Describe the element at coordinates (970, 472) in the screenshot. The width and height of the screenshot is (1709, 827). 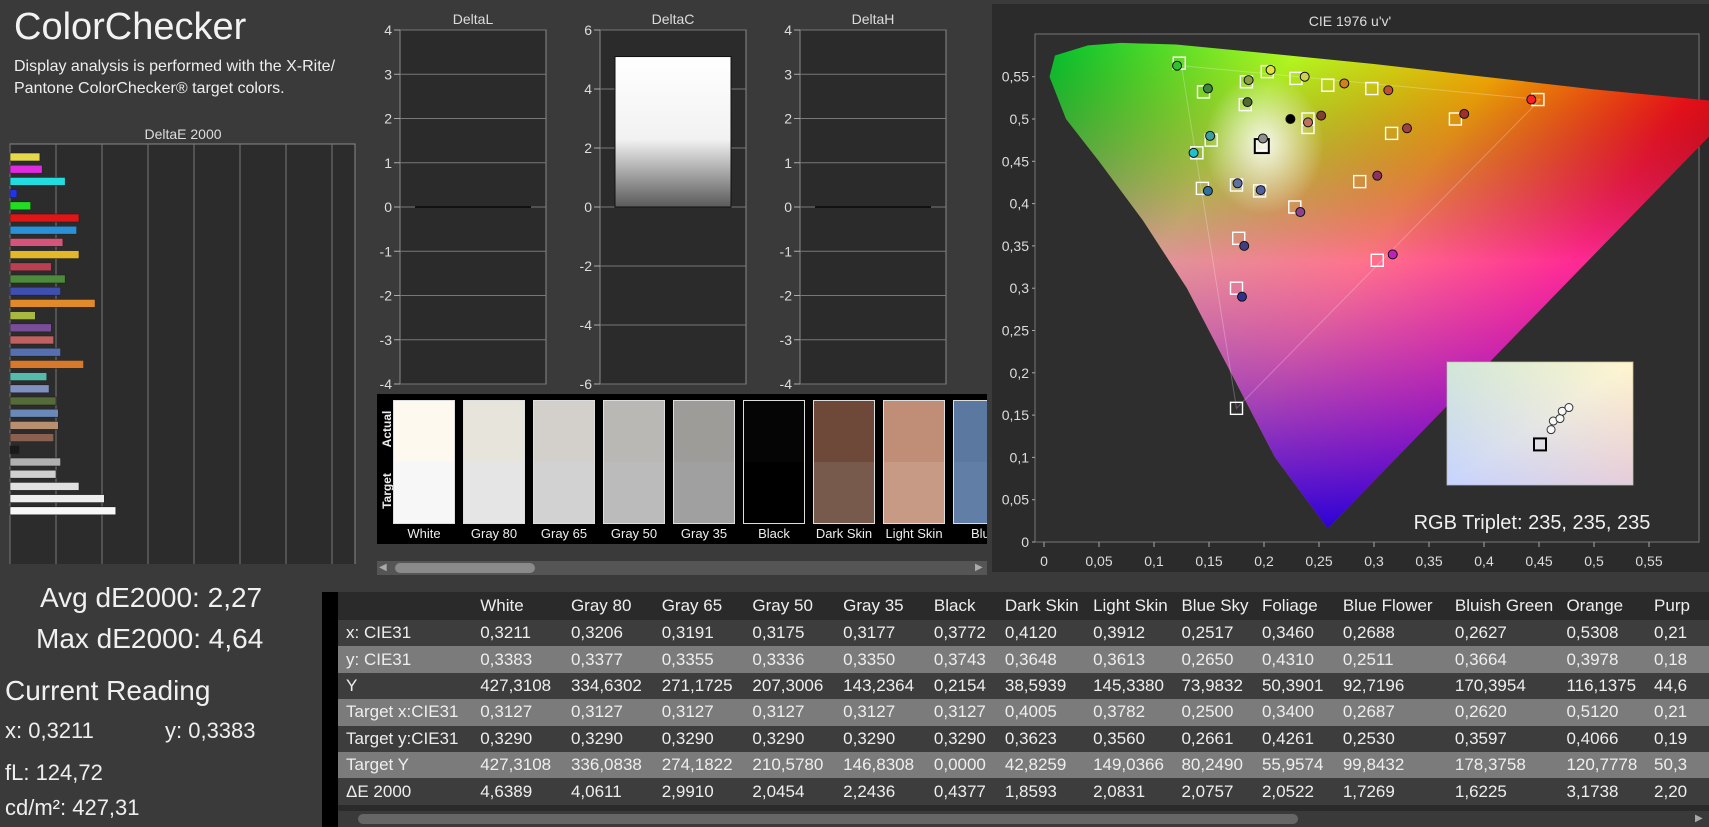
I see `swatch-blue: Blue` at that location.